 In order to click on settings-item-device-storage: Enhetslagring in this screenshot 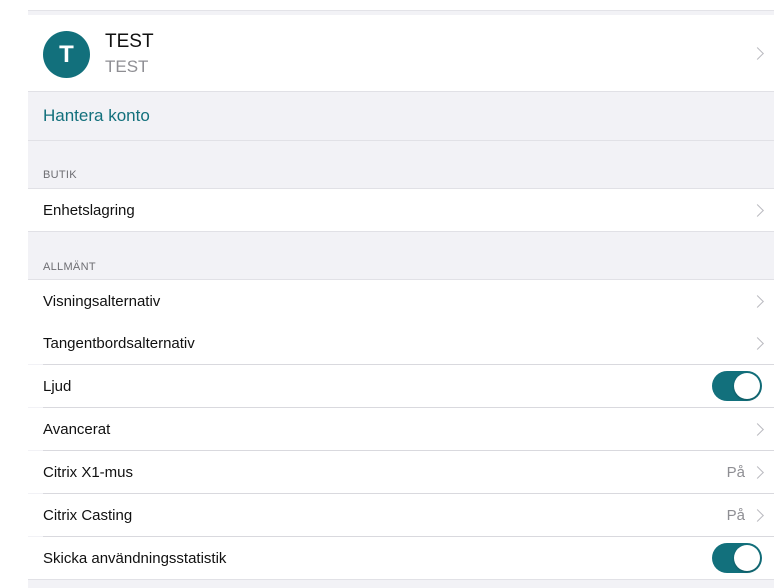, I will do `click(401, 210)`.